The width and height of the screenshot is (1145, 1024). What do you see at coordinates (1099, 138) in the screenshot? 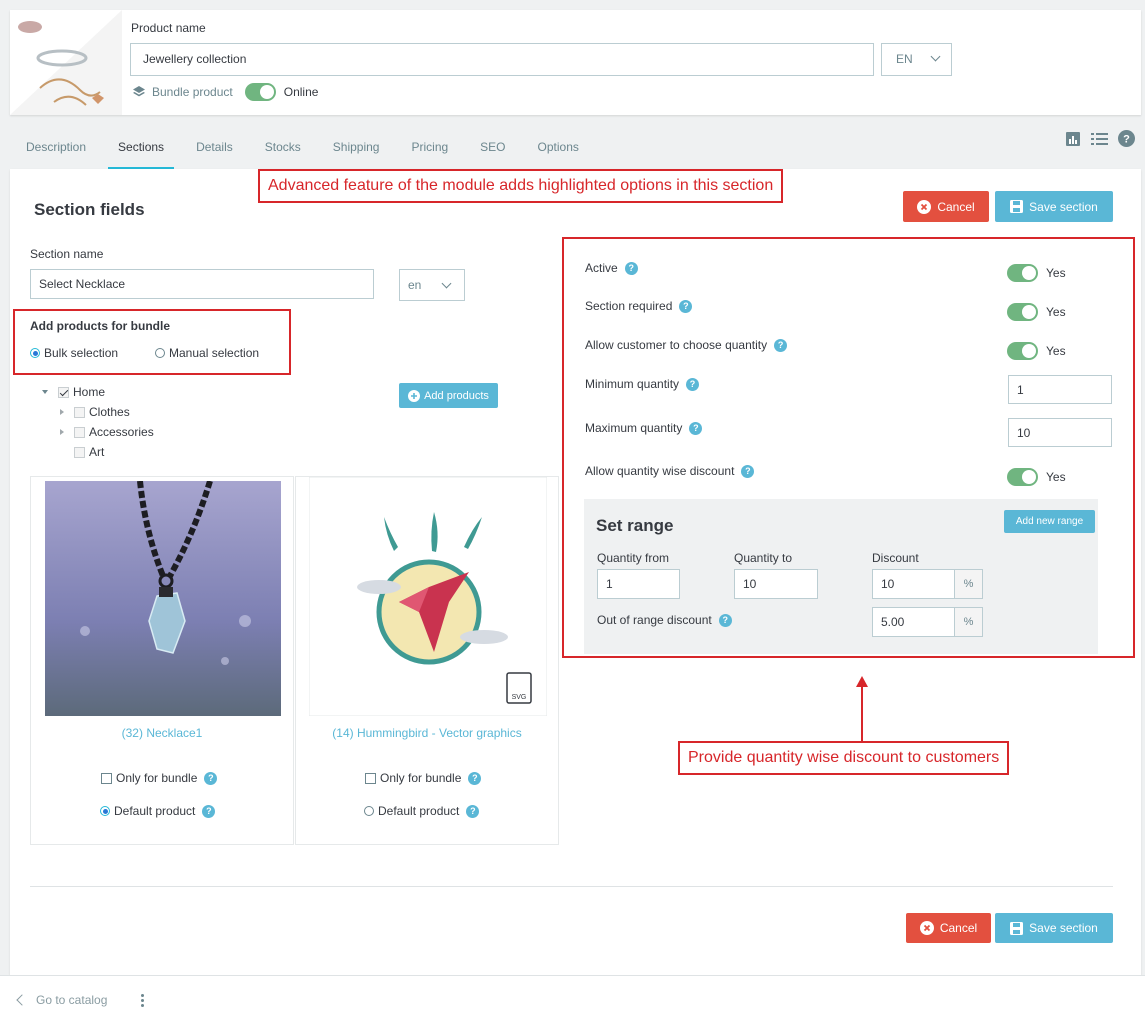
I see `list-icon` at bounding box center [1099, 138].